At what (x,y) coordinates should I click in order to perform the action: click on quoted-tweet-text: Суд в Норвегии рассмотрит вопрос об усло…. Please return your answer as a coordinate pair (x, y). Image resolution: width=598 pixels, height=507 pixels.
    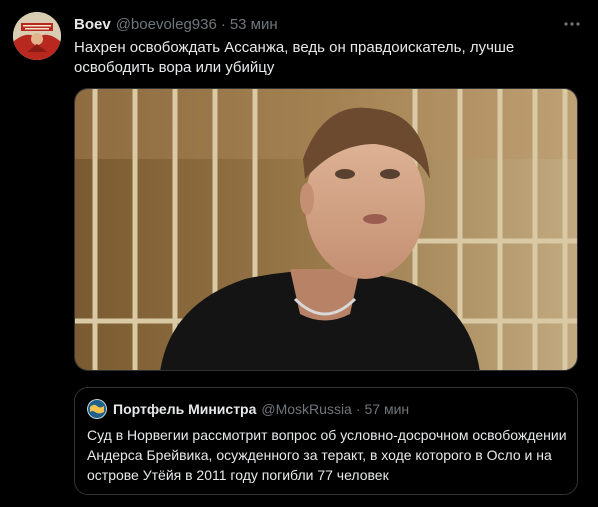
    Looking at the image, I should click on (327, 455).